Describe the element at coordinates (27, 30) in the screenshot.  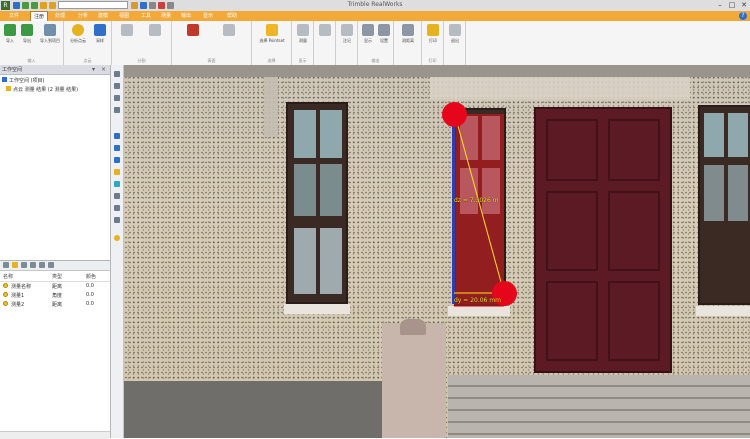
I see `export-icon` at that location.